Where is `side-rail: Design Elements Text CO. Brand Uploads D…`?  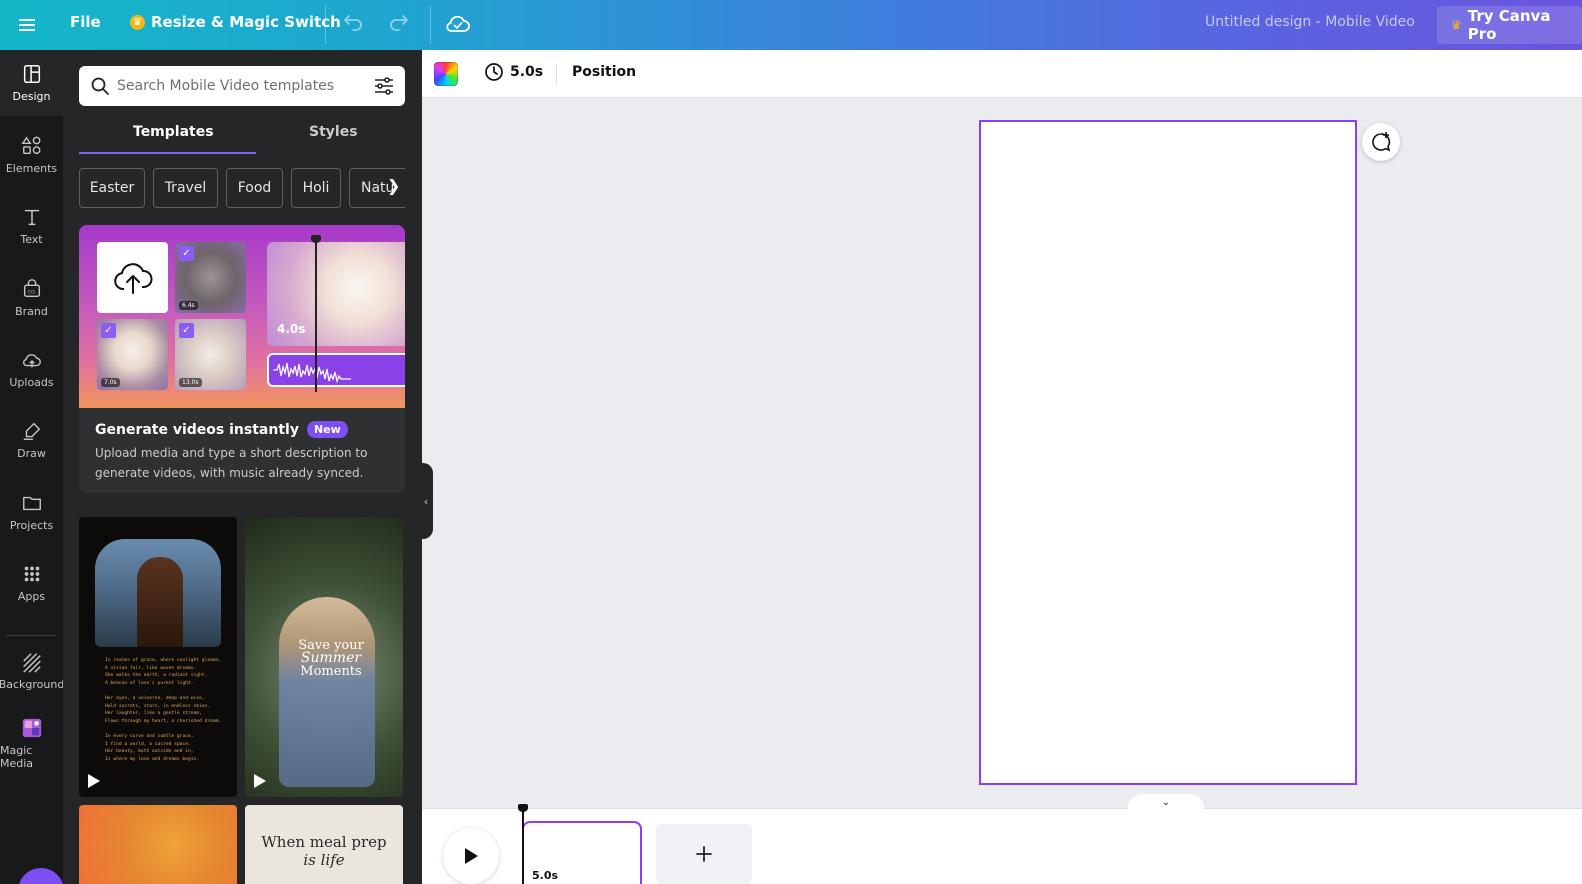 side-rail: Design Elements Text CO. Brand Uploads D… is located at coordinates (32, 467).